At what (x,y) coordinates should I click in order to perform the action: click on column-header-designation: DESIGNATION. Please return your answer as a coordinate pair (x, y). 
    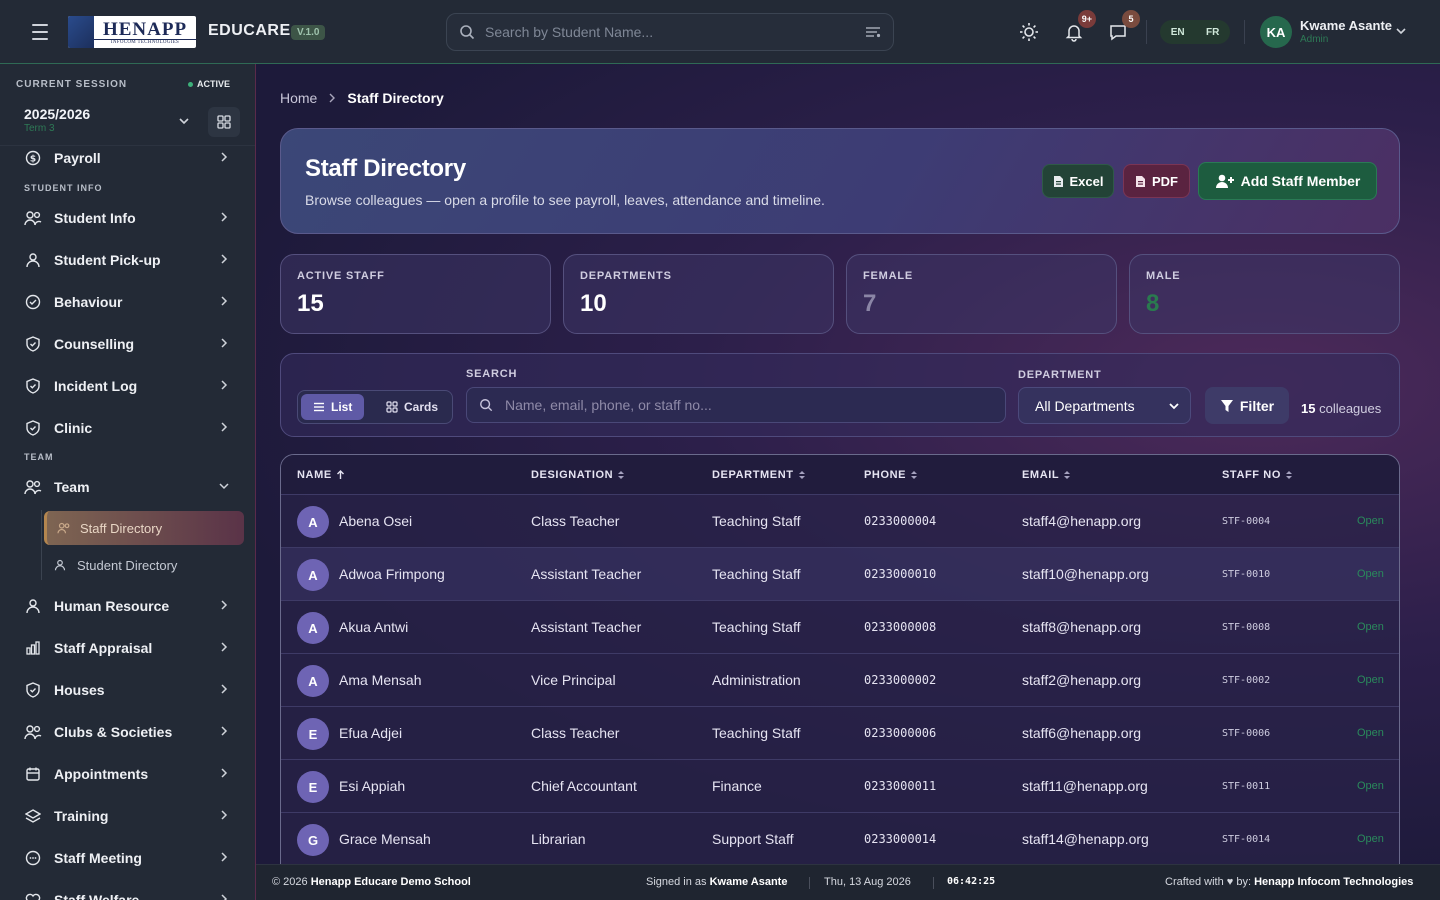
    Looking at the image, I should click on (578, 475).